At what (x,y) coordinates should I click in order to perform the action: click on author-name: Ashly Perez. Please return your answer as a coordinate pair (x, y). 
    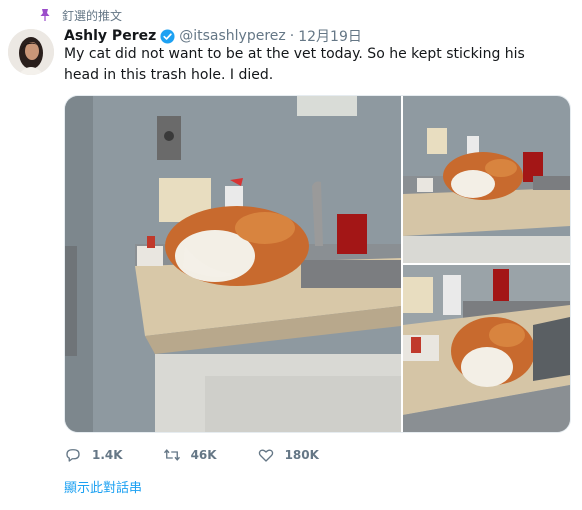
    Looking at the image, I should click on (110, 36).